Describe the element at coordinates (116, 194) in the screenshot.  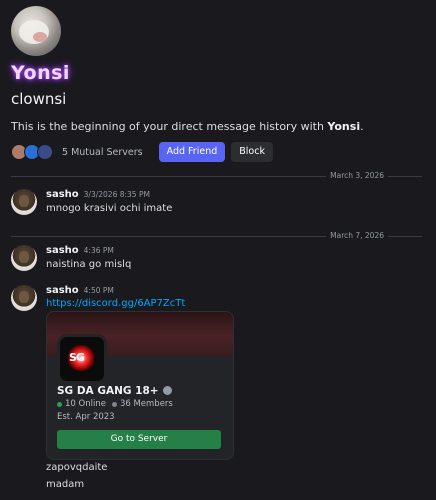
I see `message-timestamp: 3/3/2026 8:35 PM` at that location.